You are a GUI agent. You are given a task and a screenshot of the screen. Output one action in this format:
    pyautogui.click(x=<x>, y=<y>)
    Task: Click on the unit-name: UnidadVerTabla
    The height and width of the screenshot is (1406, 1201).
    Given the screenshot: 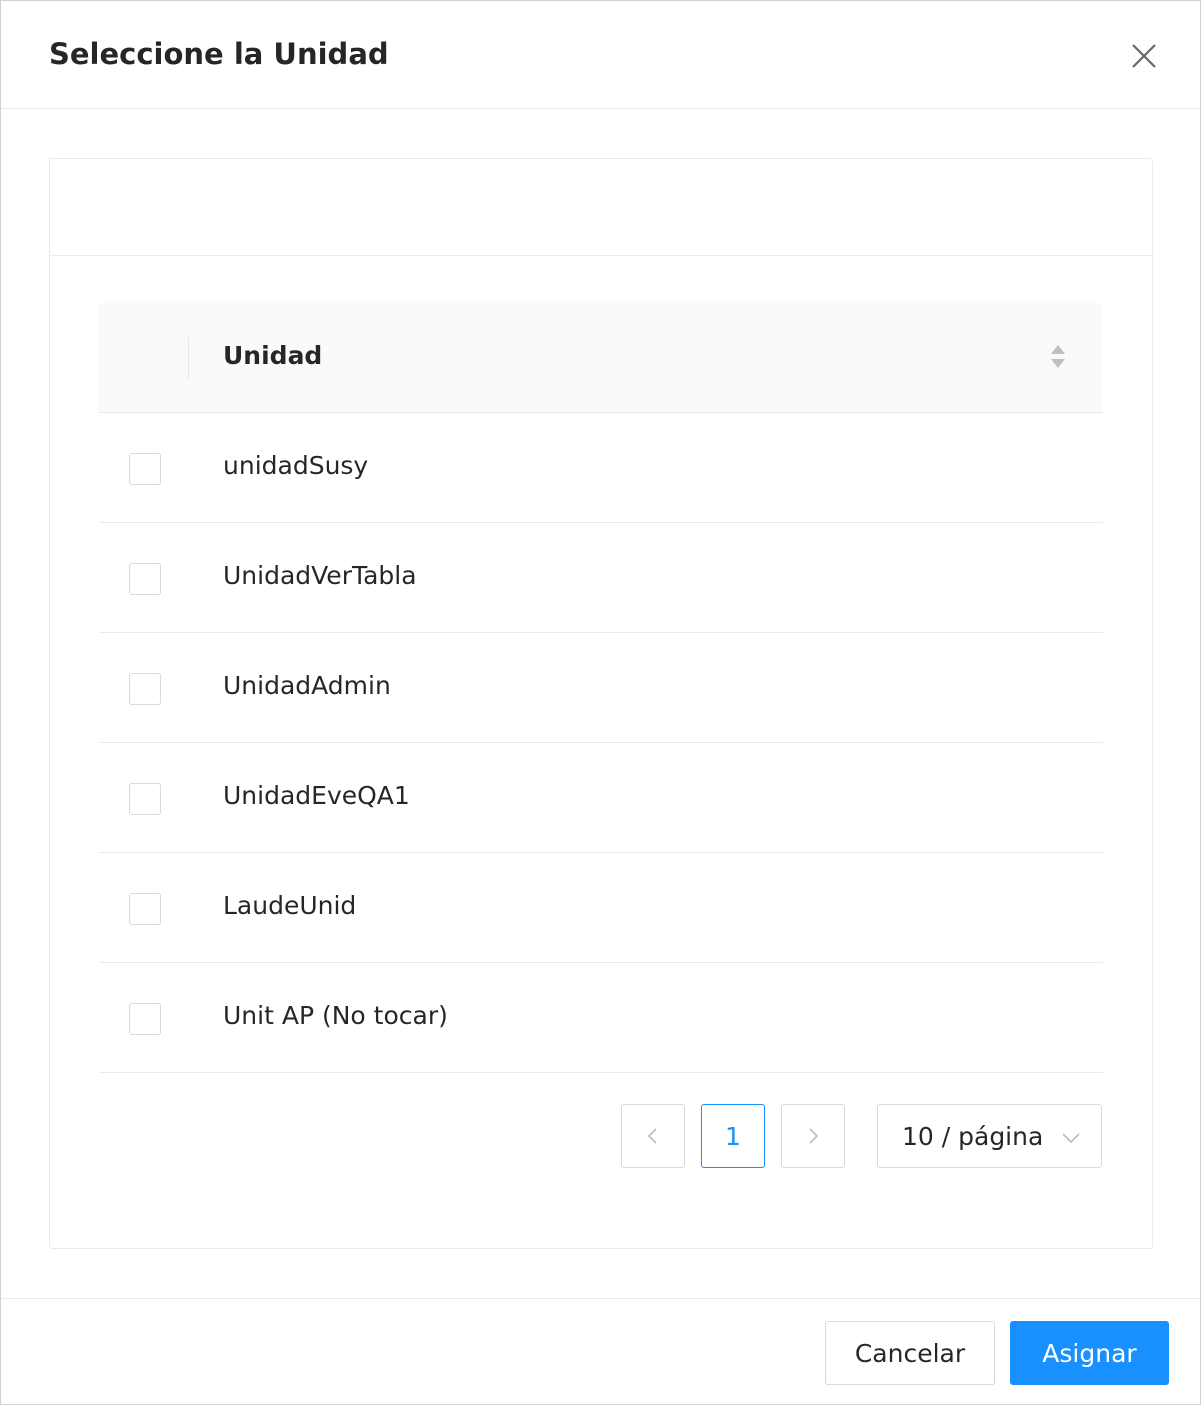 What is the action you would take?
    pyautogui.click(x=320, y=575)
    